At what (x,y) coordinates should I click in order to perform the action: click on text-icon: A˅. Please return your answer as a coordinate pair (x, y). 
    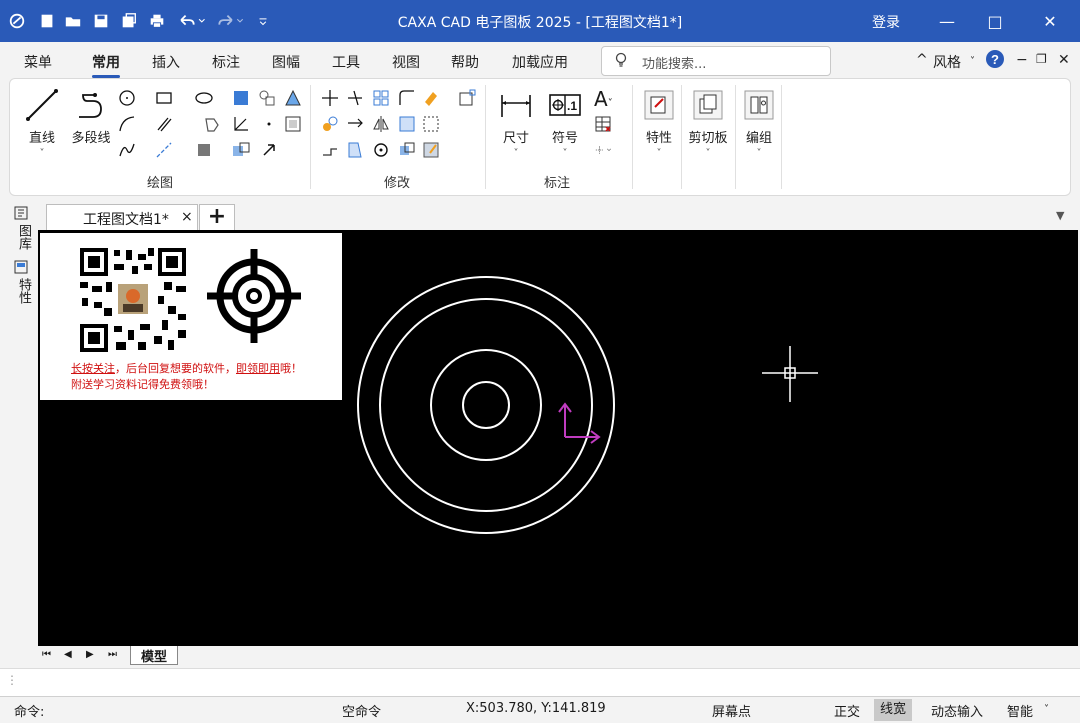
    Looking at the image, I should click on (609, 99).